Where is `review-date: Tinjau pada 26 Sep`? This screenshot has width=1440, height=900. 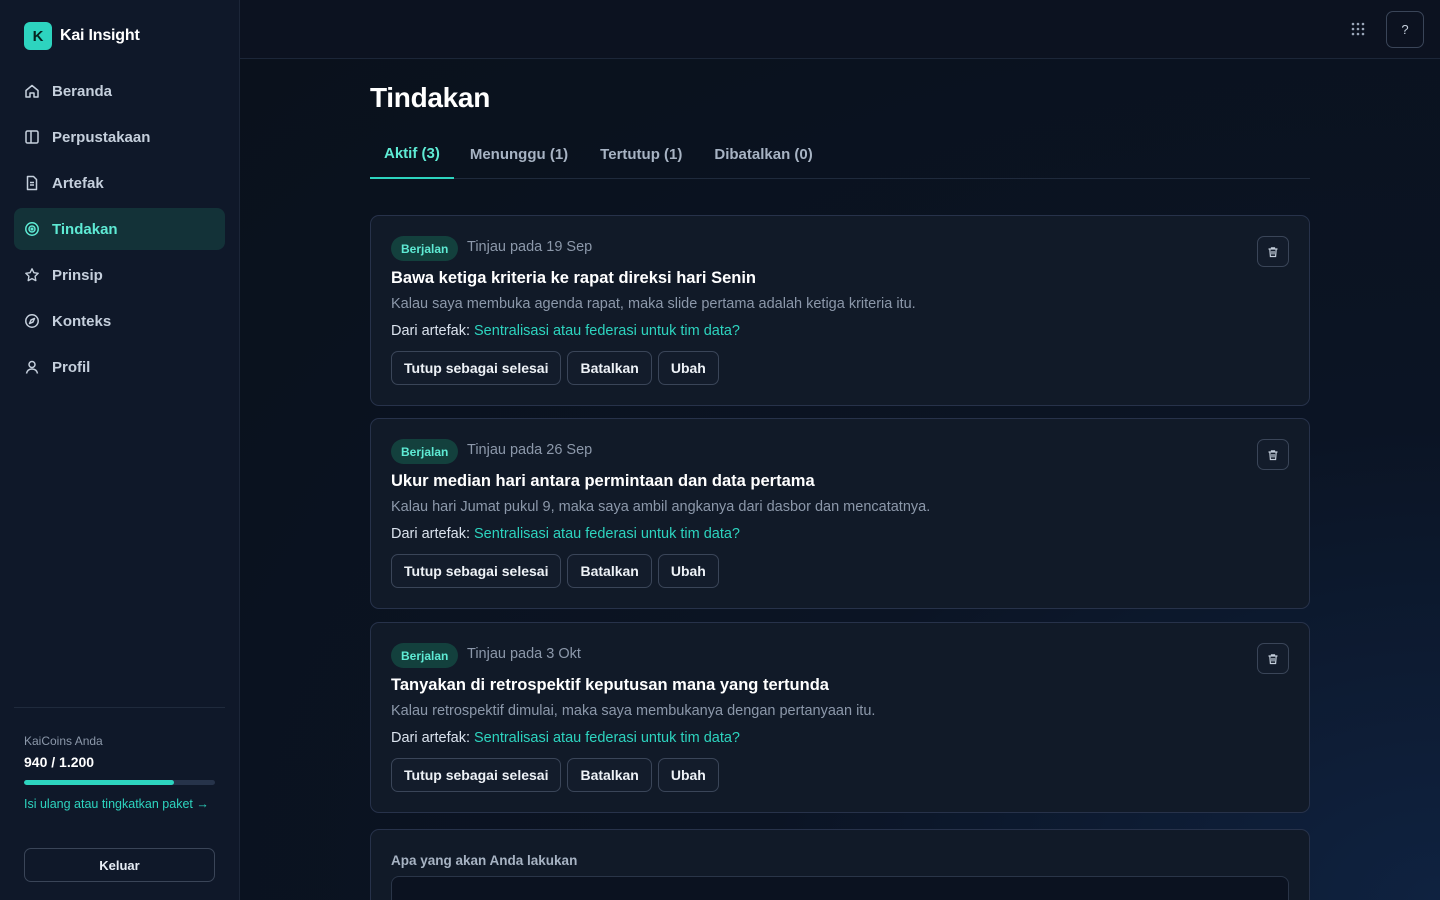
review-date: Tinjau pada 26 Sep is located at coordinates (530, 450).